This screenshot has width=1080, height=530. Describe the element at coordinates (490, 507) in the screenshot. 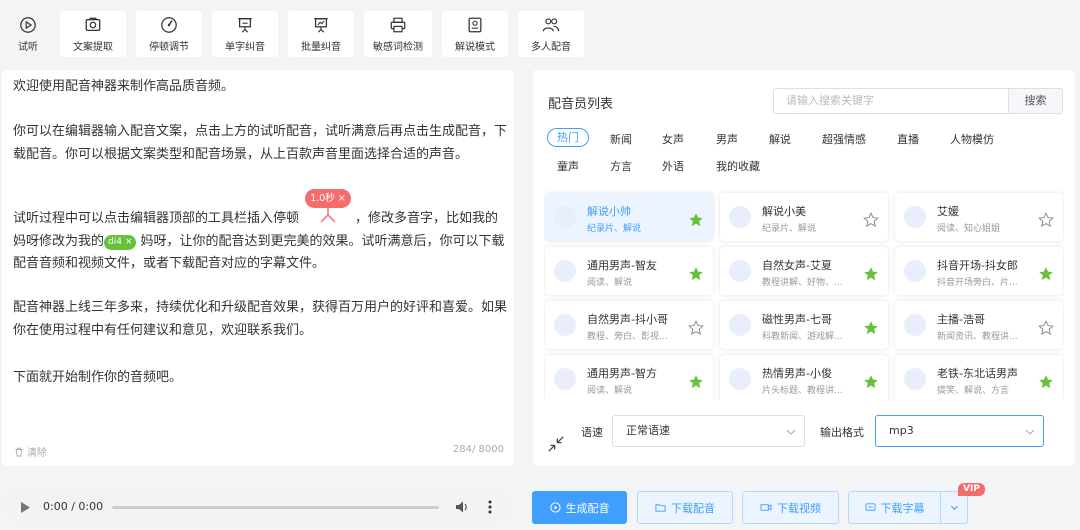

I see `more-vertical-icon` at that location.